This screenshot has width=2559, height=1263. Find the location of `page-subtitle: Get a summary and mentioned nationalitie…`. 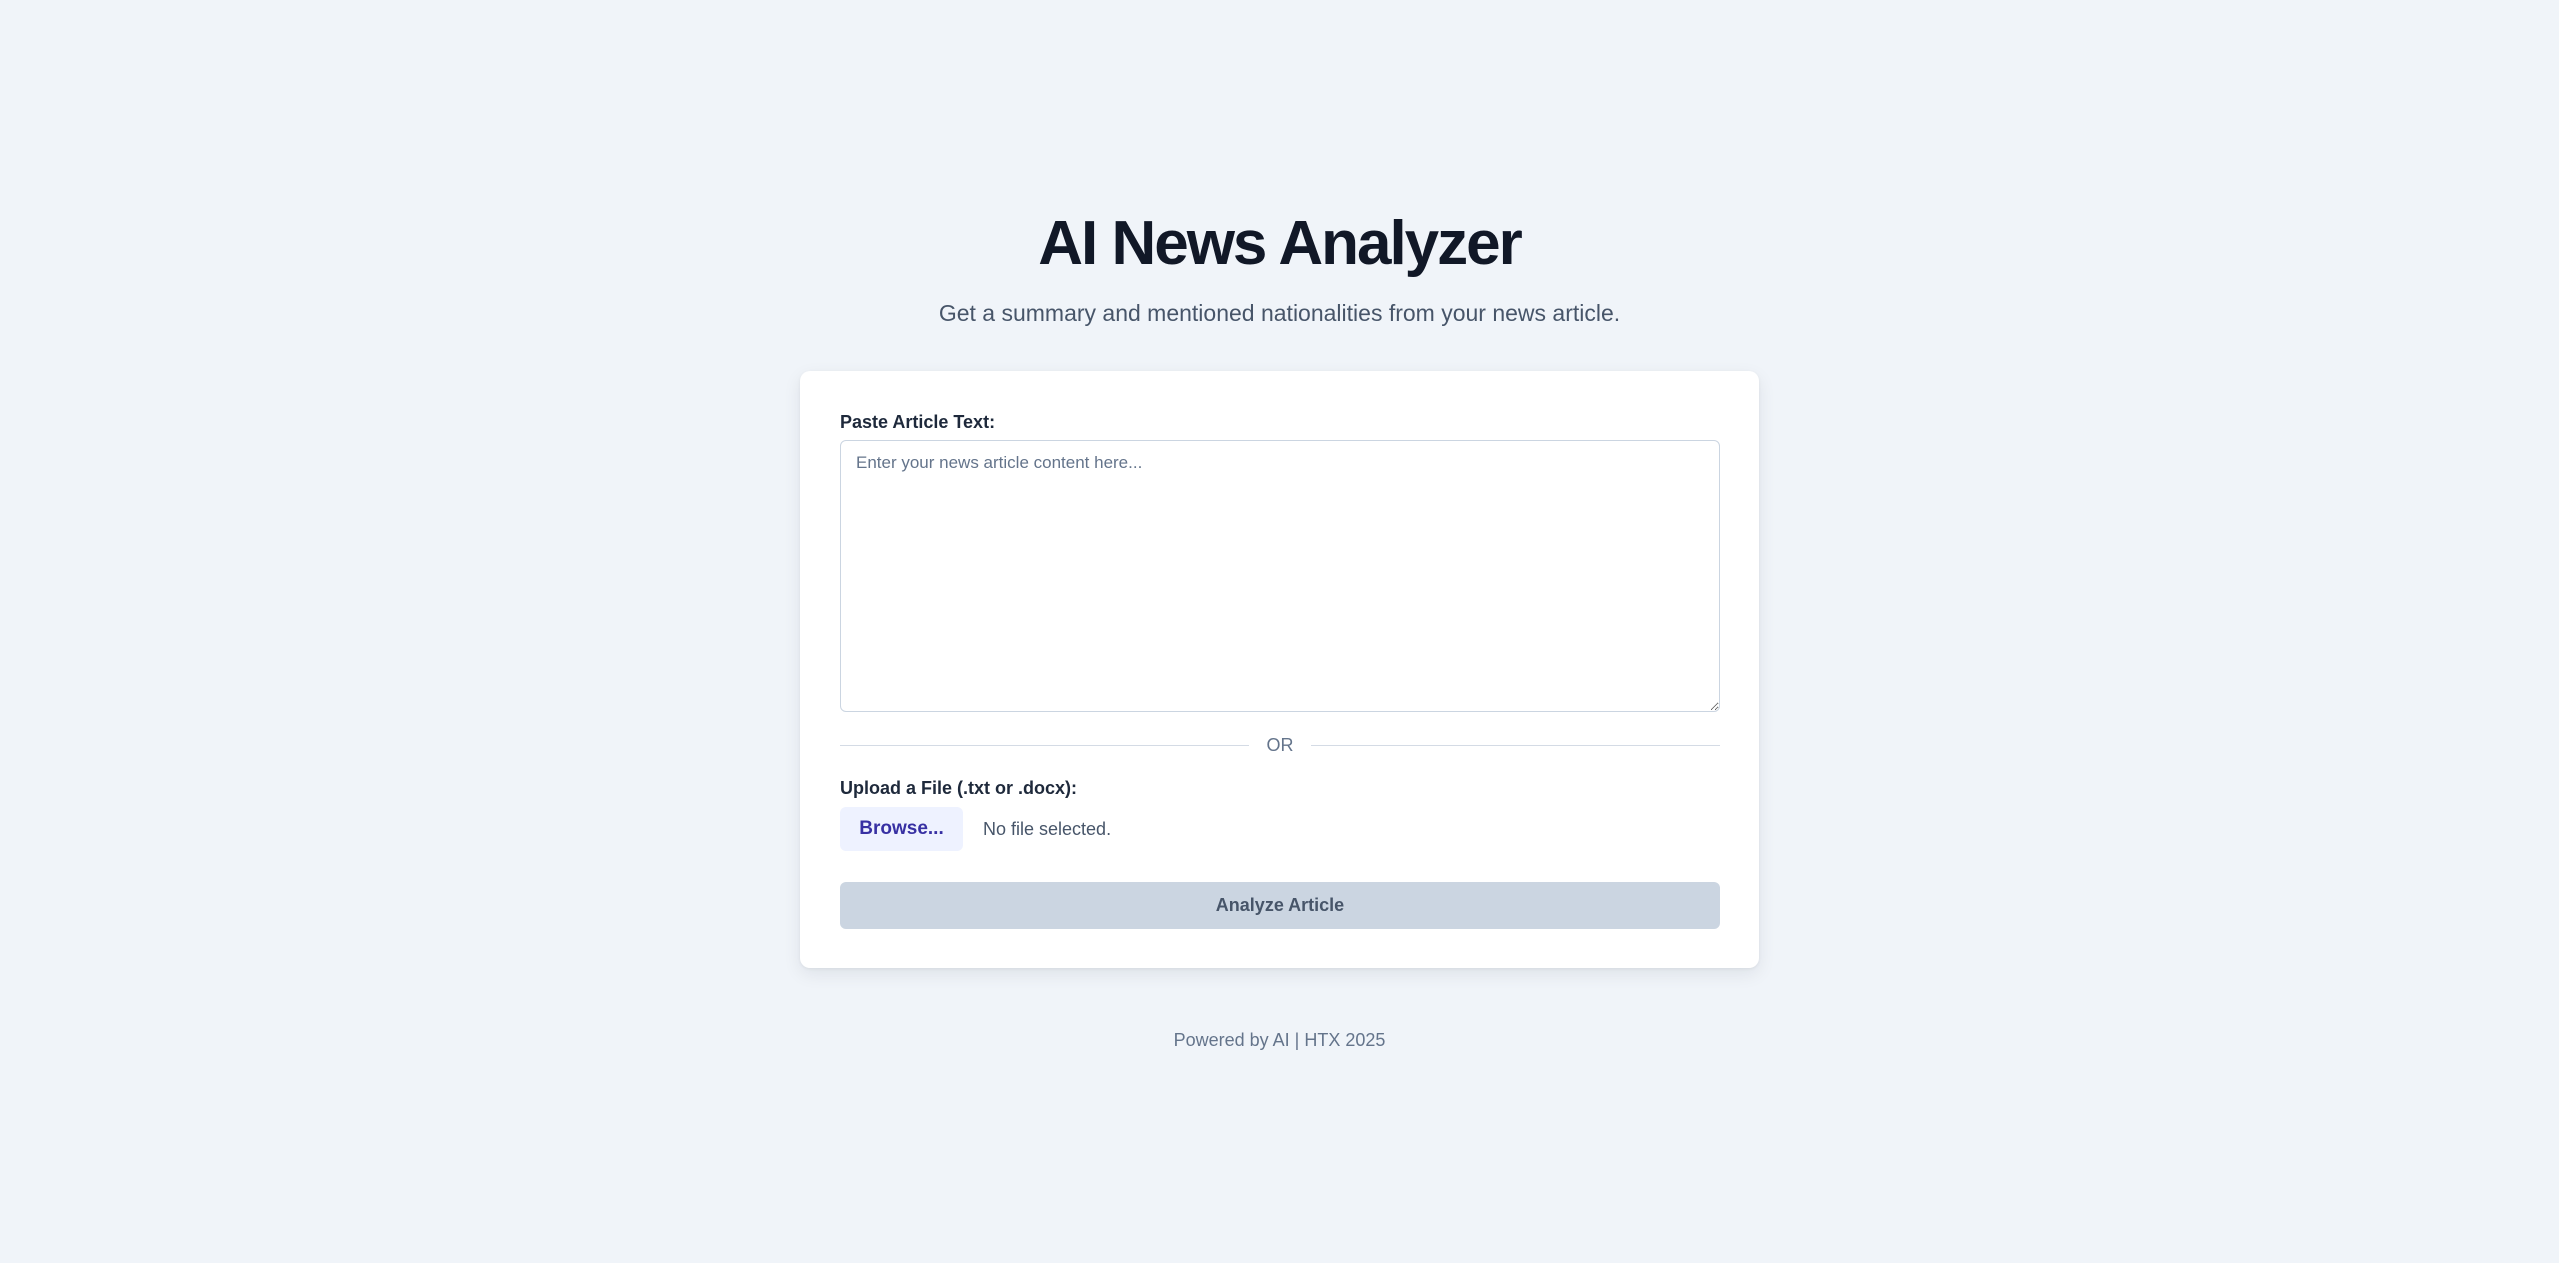

page-subtitle: Get a summary and mentioned nationalitie… is located at coordinates (1279, 313).